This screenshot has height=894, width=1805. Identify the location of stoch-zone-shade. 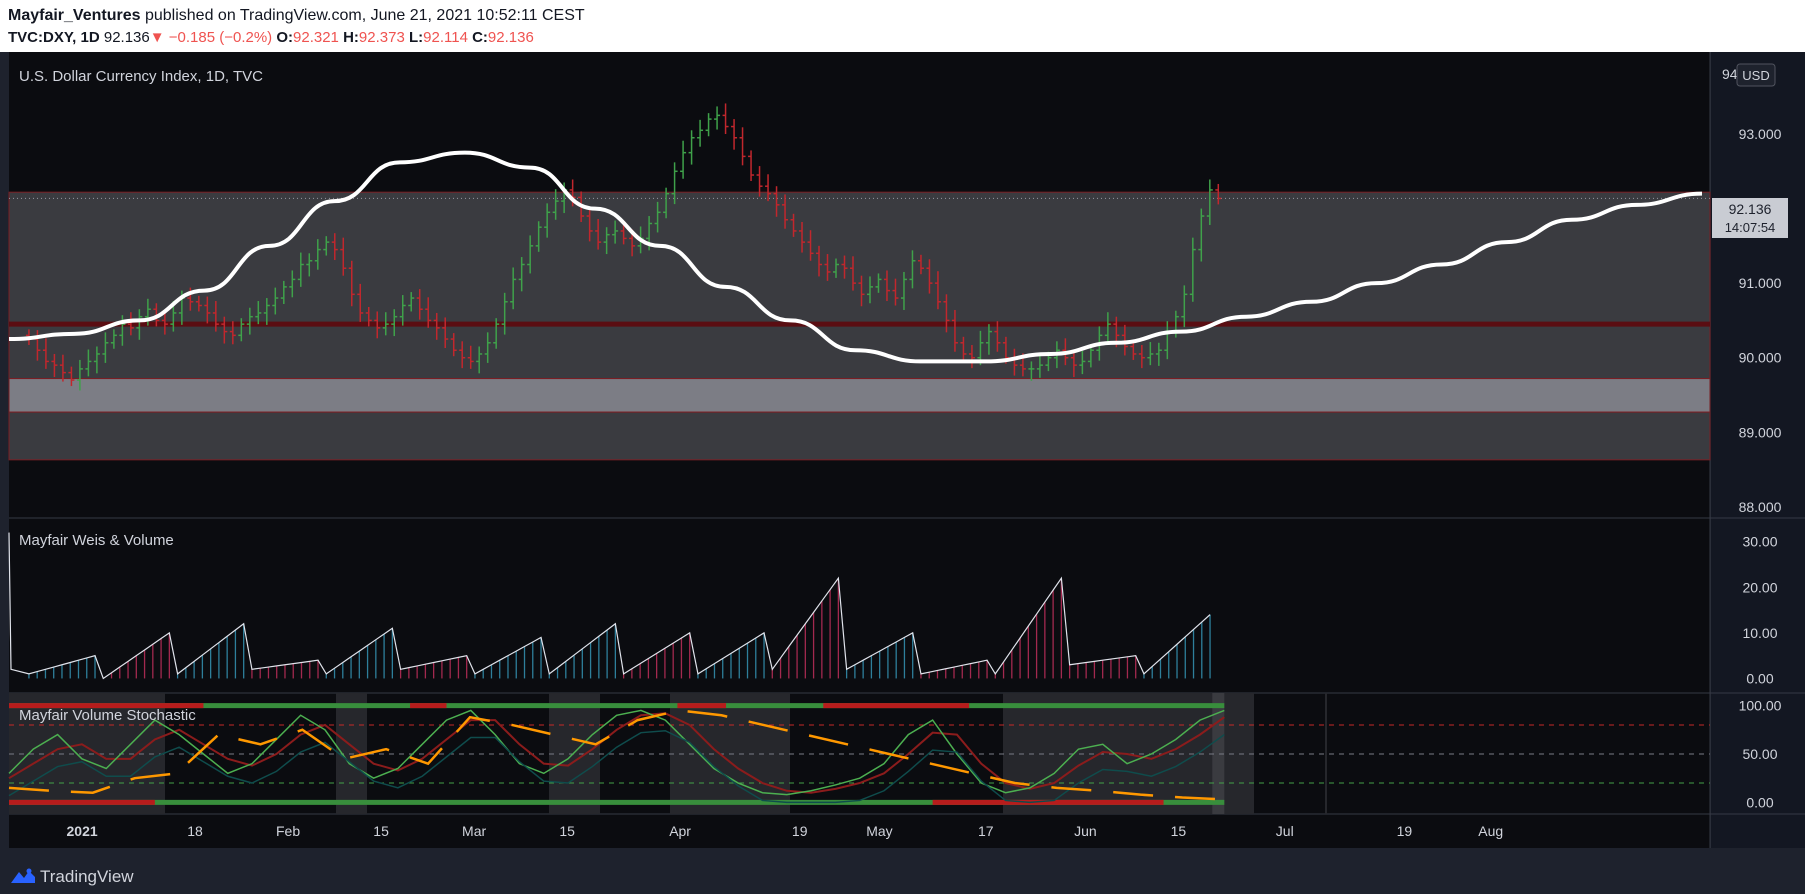
(1326, 753).